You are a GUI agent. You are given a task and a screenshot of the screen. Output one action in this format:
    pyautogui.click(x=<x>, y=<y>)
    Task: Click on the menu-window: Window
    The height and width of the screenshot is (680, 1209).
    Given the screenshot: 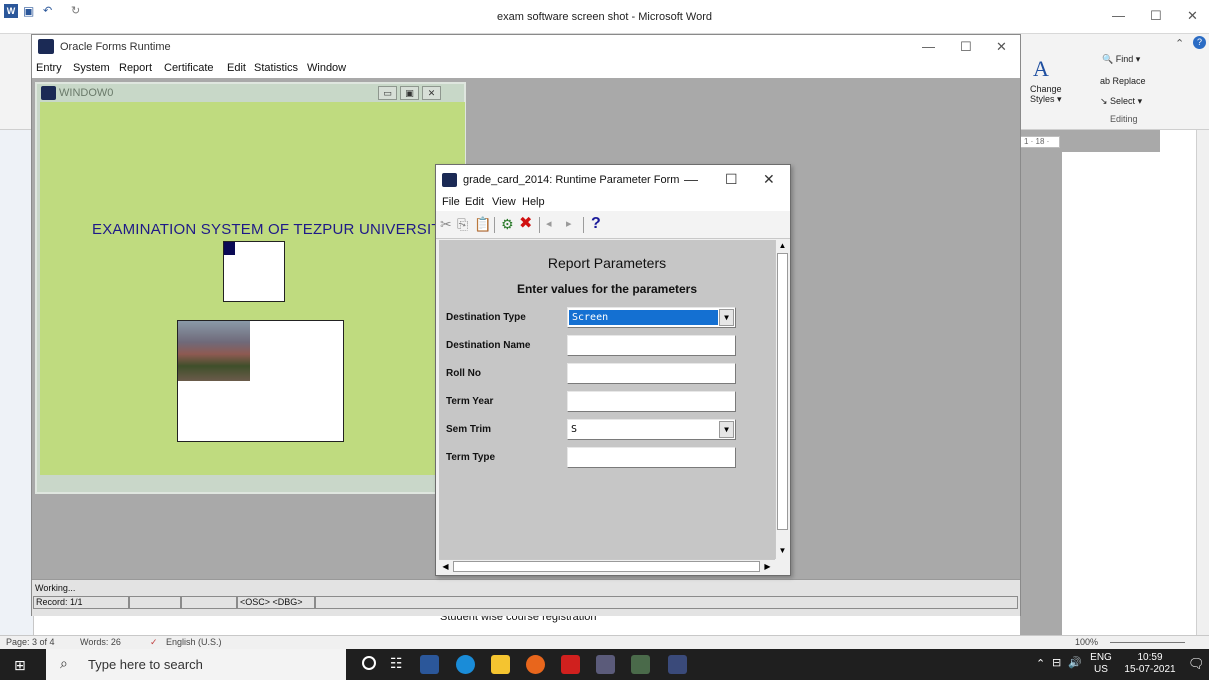 What is the action you would take?
    pyautogui.click(x=326, y=68)
    